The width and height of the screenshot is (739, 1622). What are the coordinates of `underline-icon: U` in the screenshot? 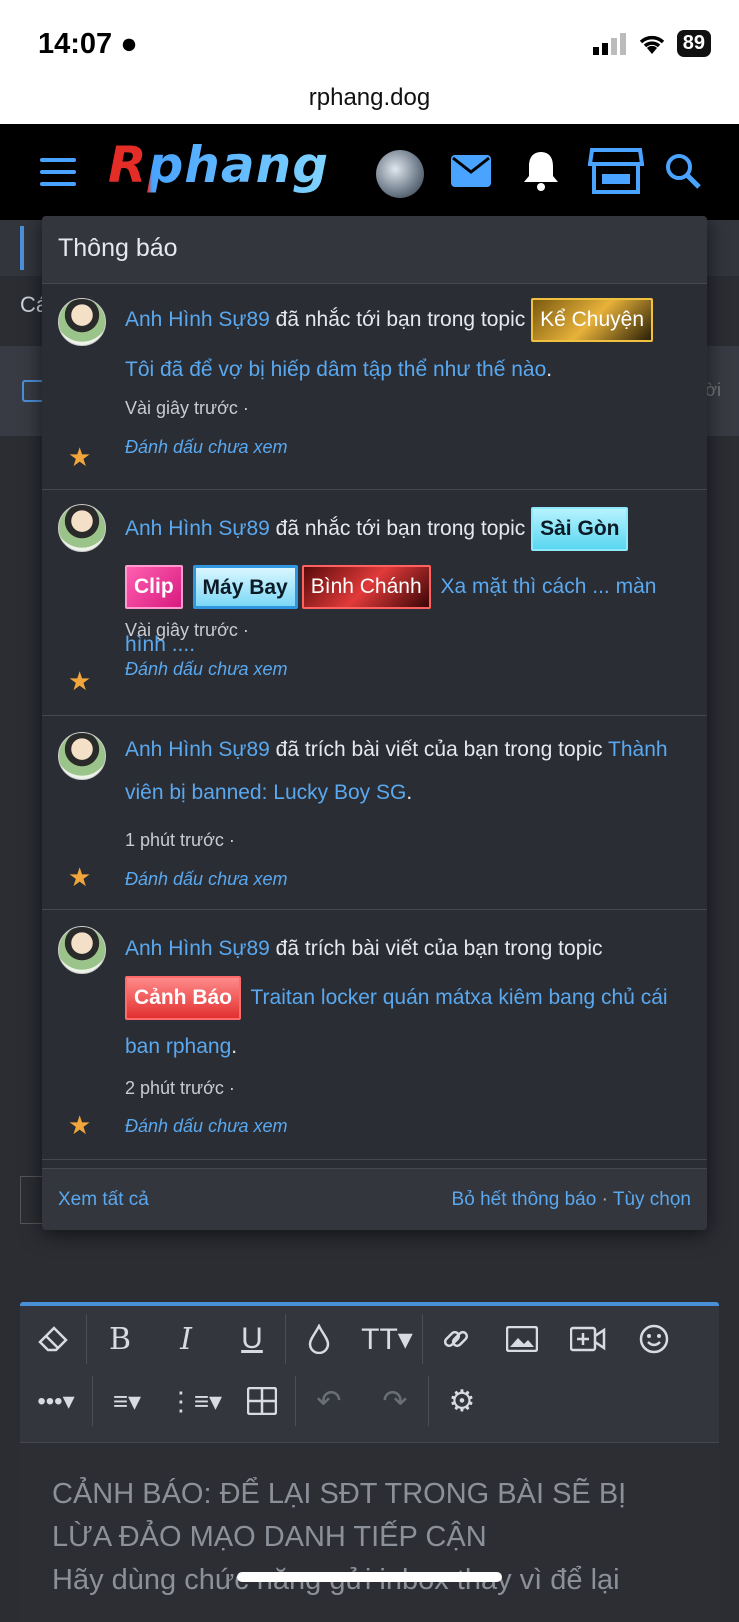 It's located at (252, 1339).